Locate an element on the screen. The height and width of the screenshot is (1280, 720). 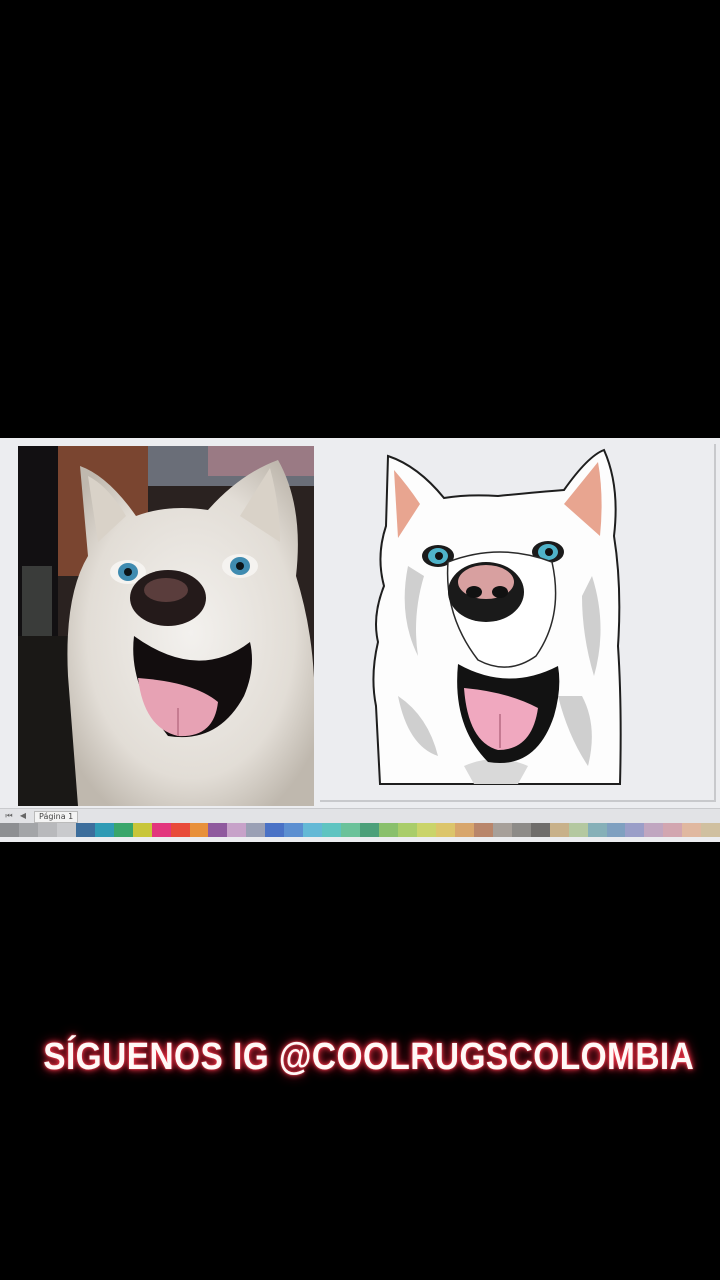
previous-page-icon: ◀ is located at coordinates (23, 816).